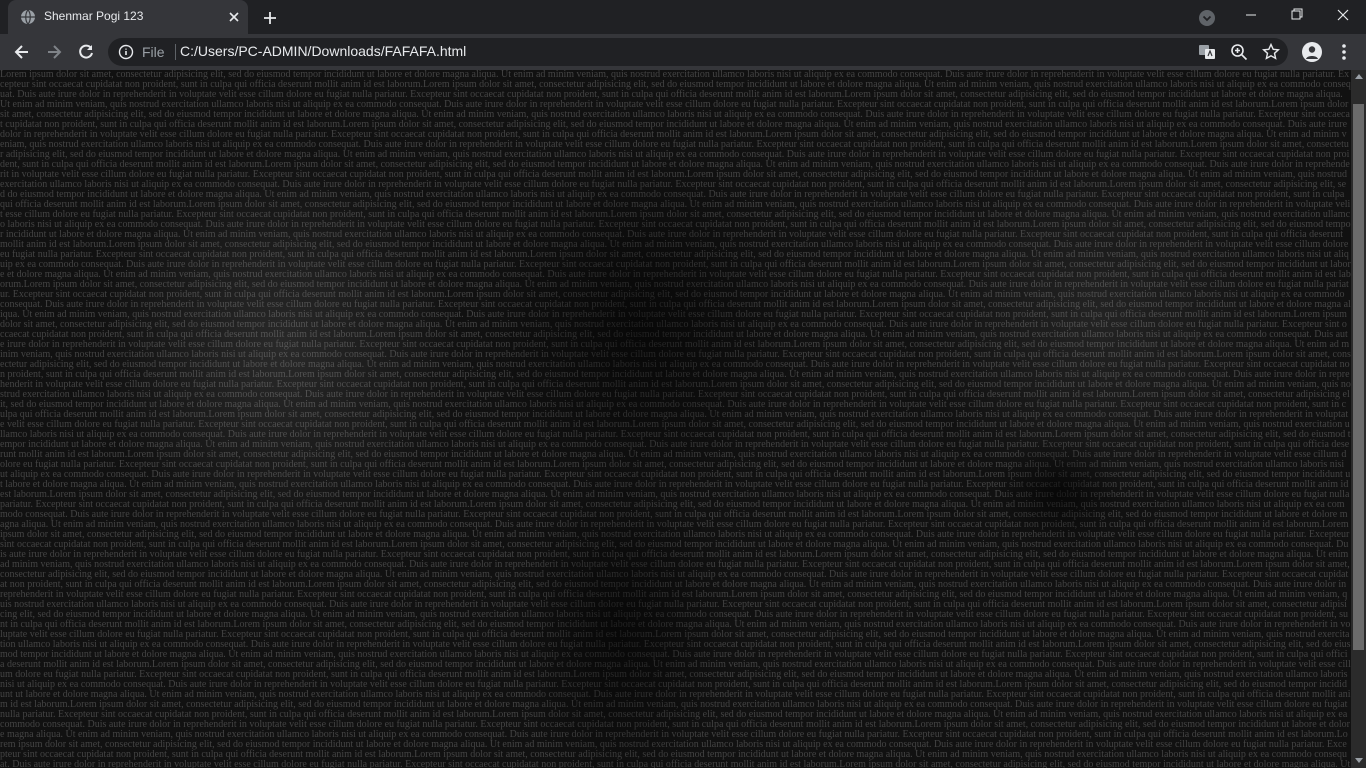 The height and width of the screenshot is (768, 1366). What do you see at coordinates (1271, 52) in the screenshot?
I see `star-icon` at bounding box center [1271, 52].